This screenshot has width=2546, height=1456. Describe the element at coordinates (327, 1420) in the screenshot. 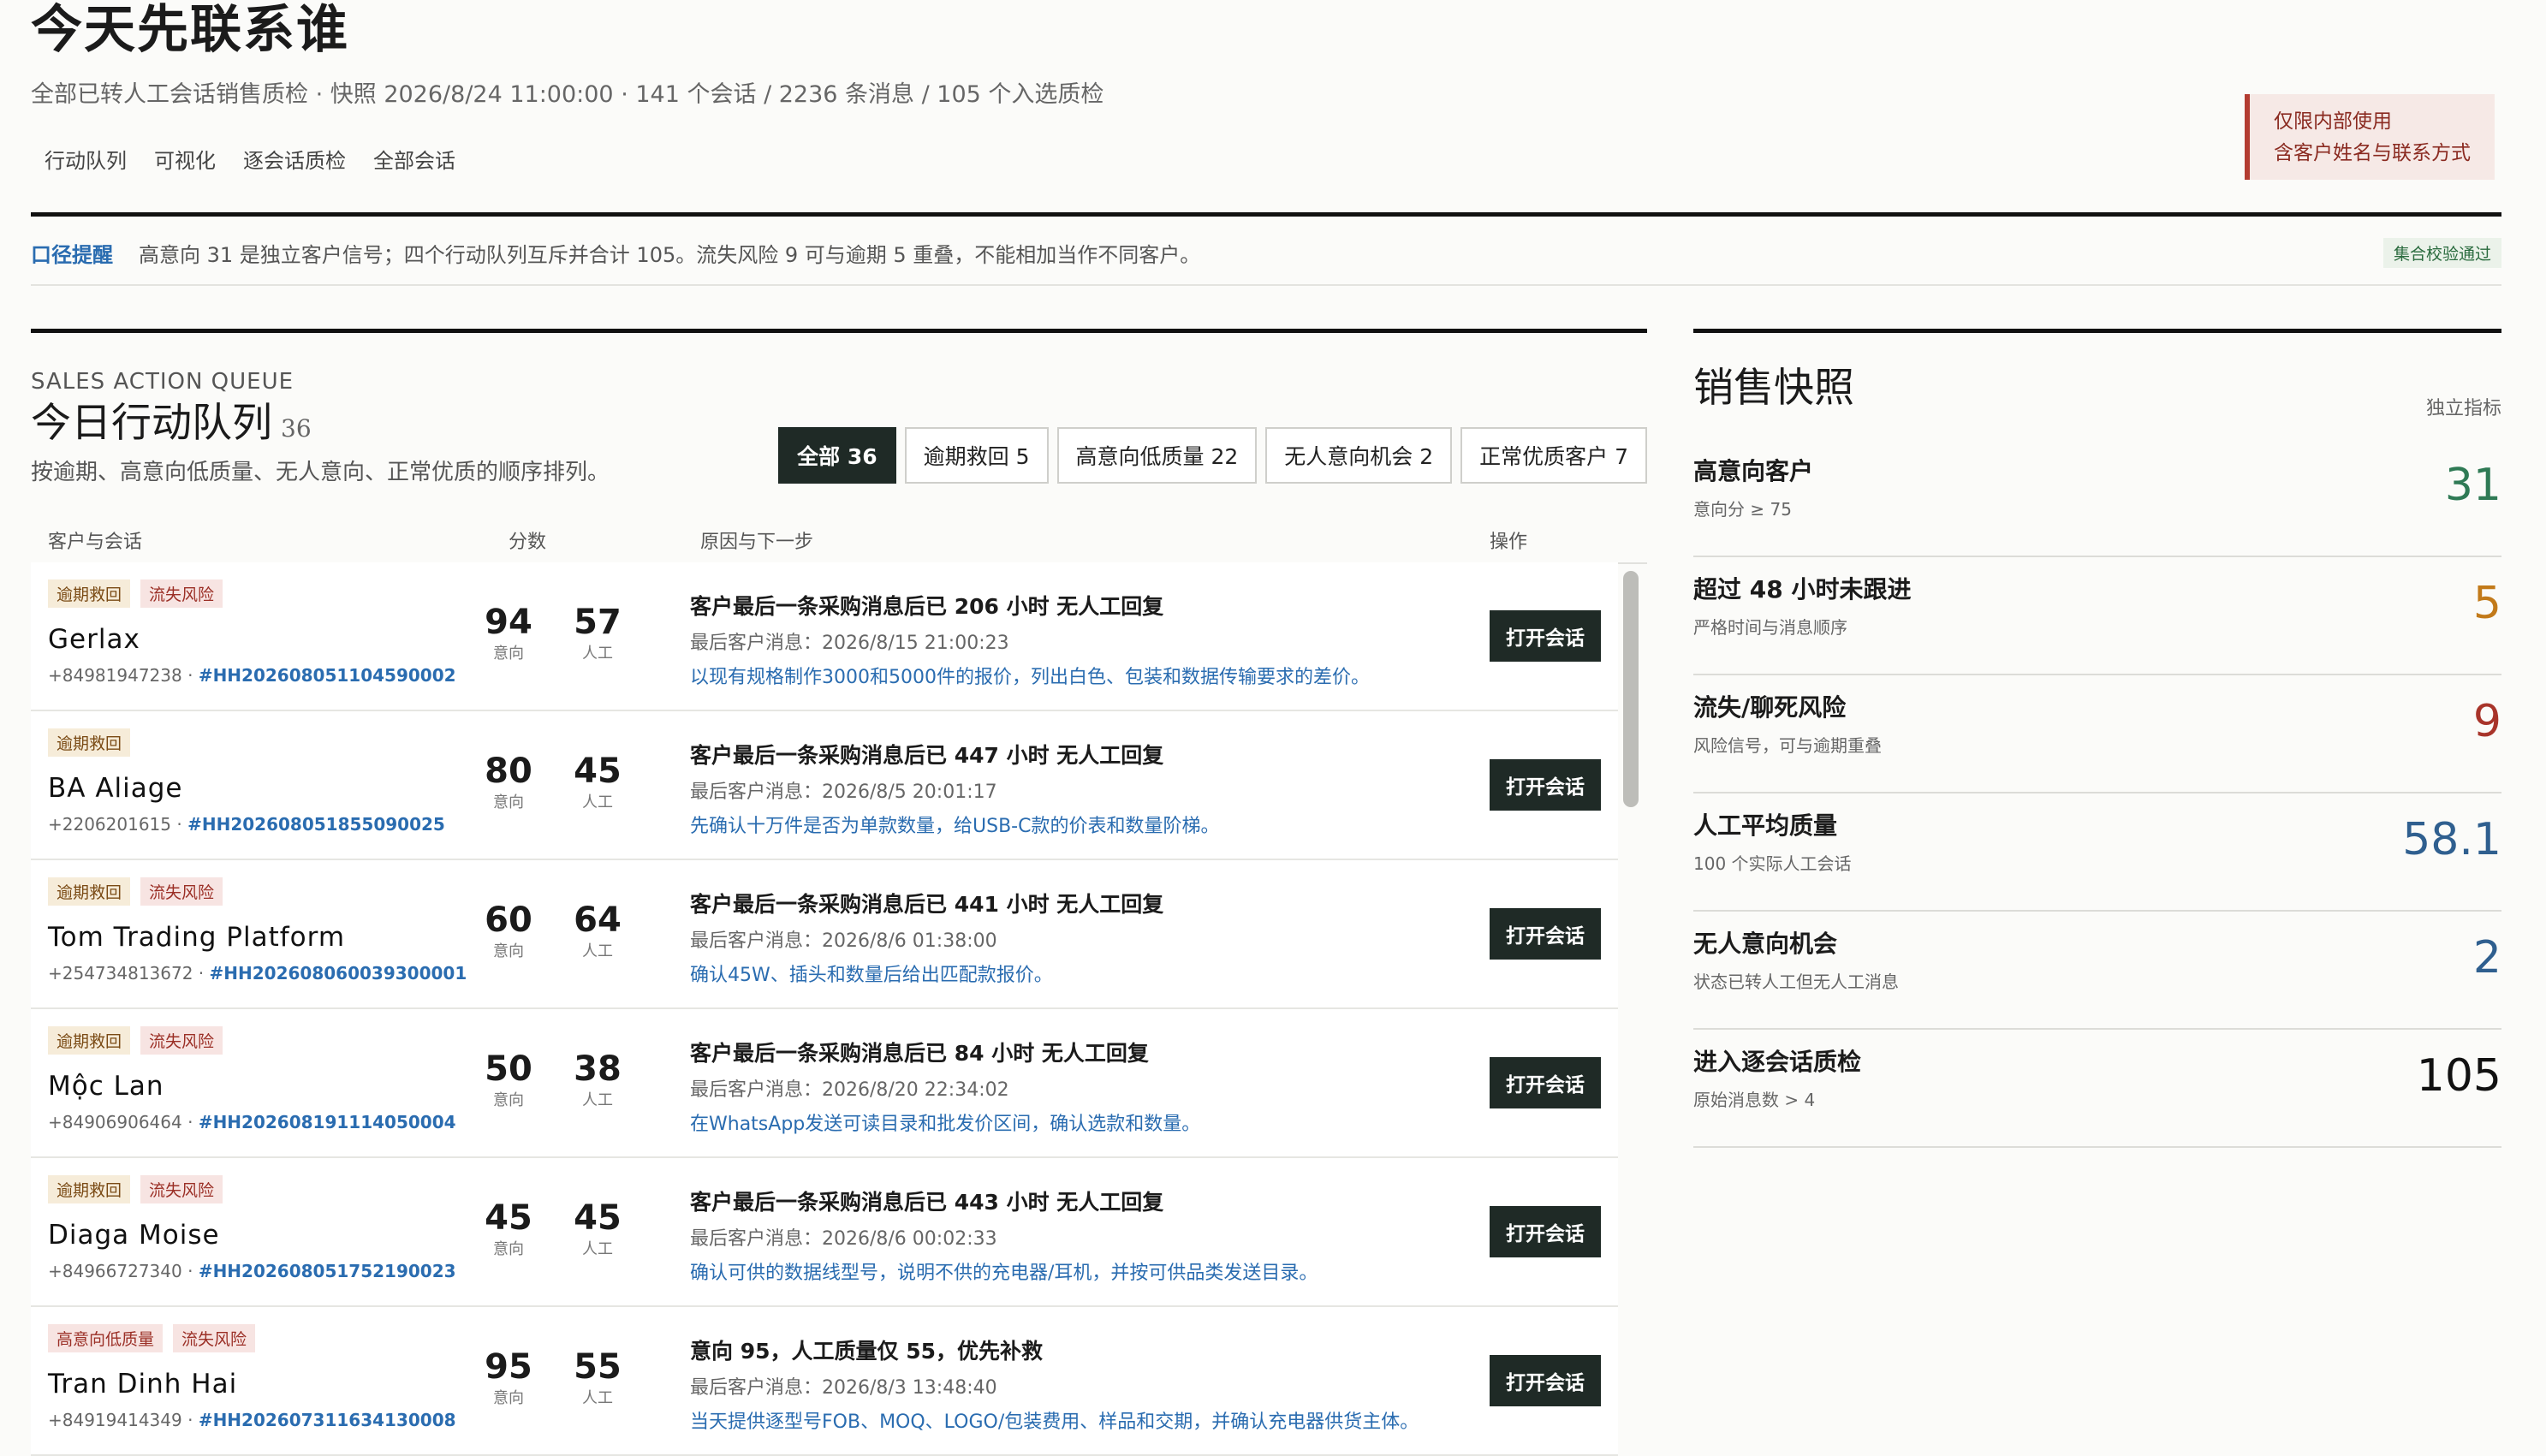

I see `session-id-link: #HH202607311634130008` at that location.